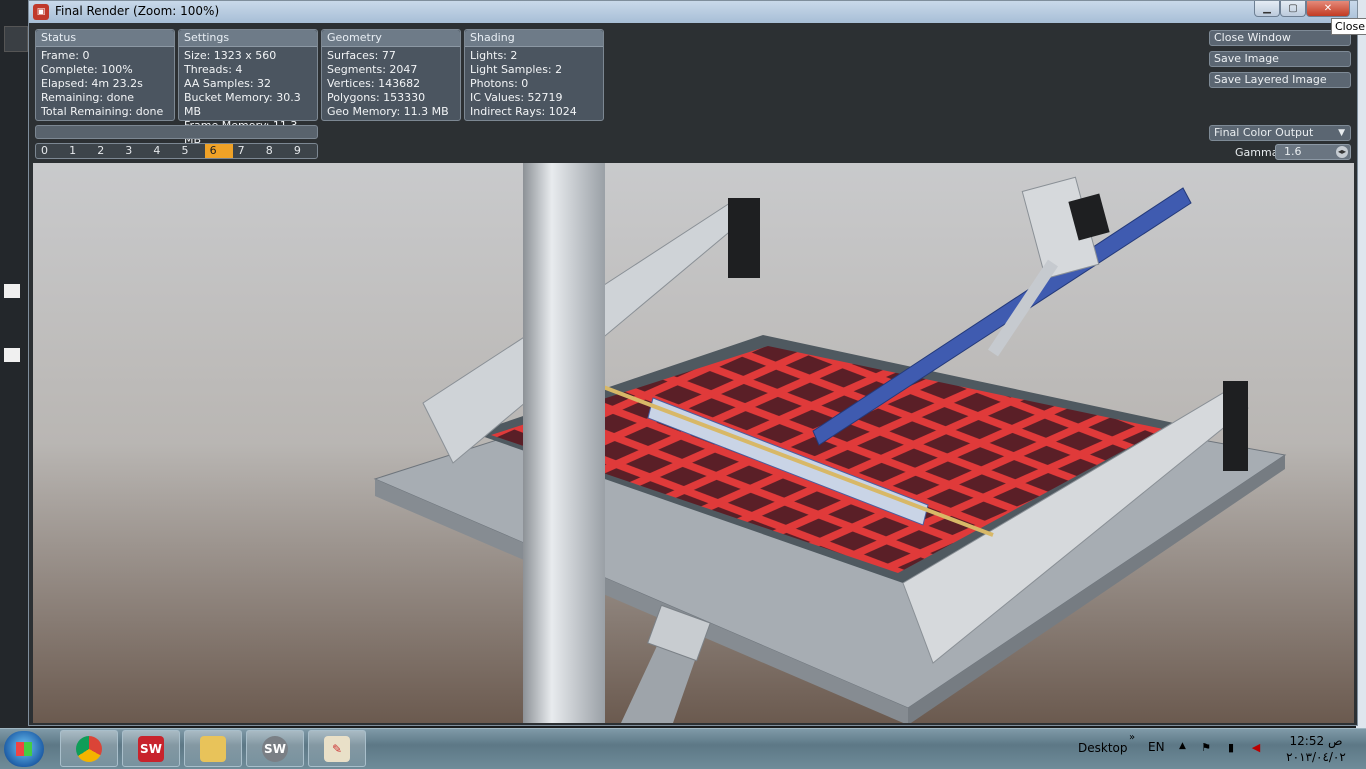  Describe the element at coordinates (499, 83) in the screenshot. I see `panel-line: Photons: 0` at that location.